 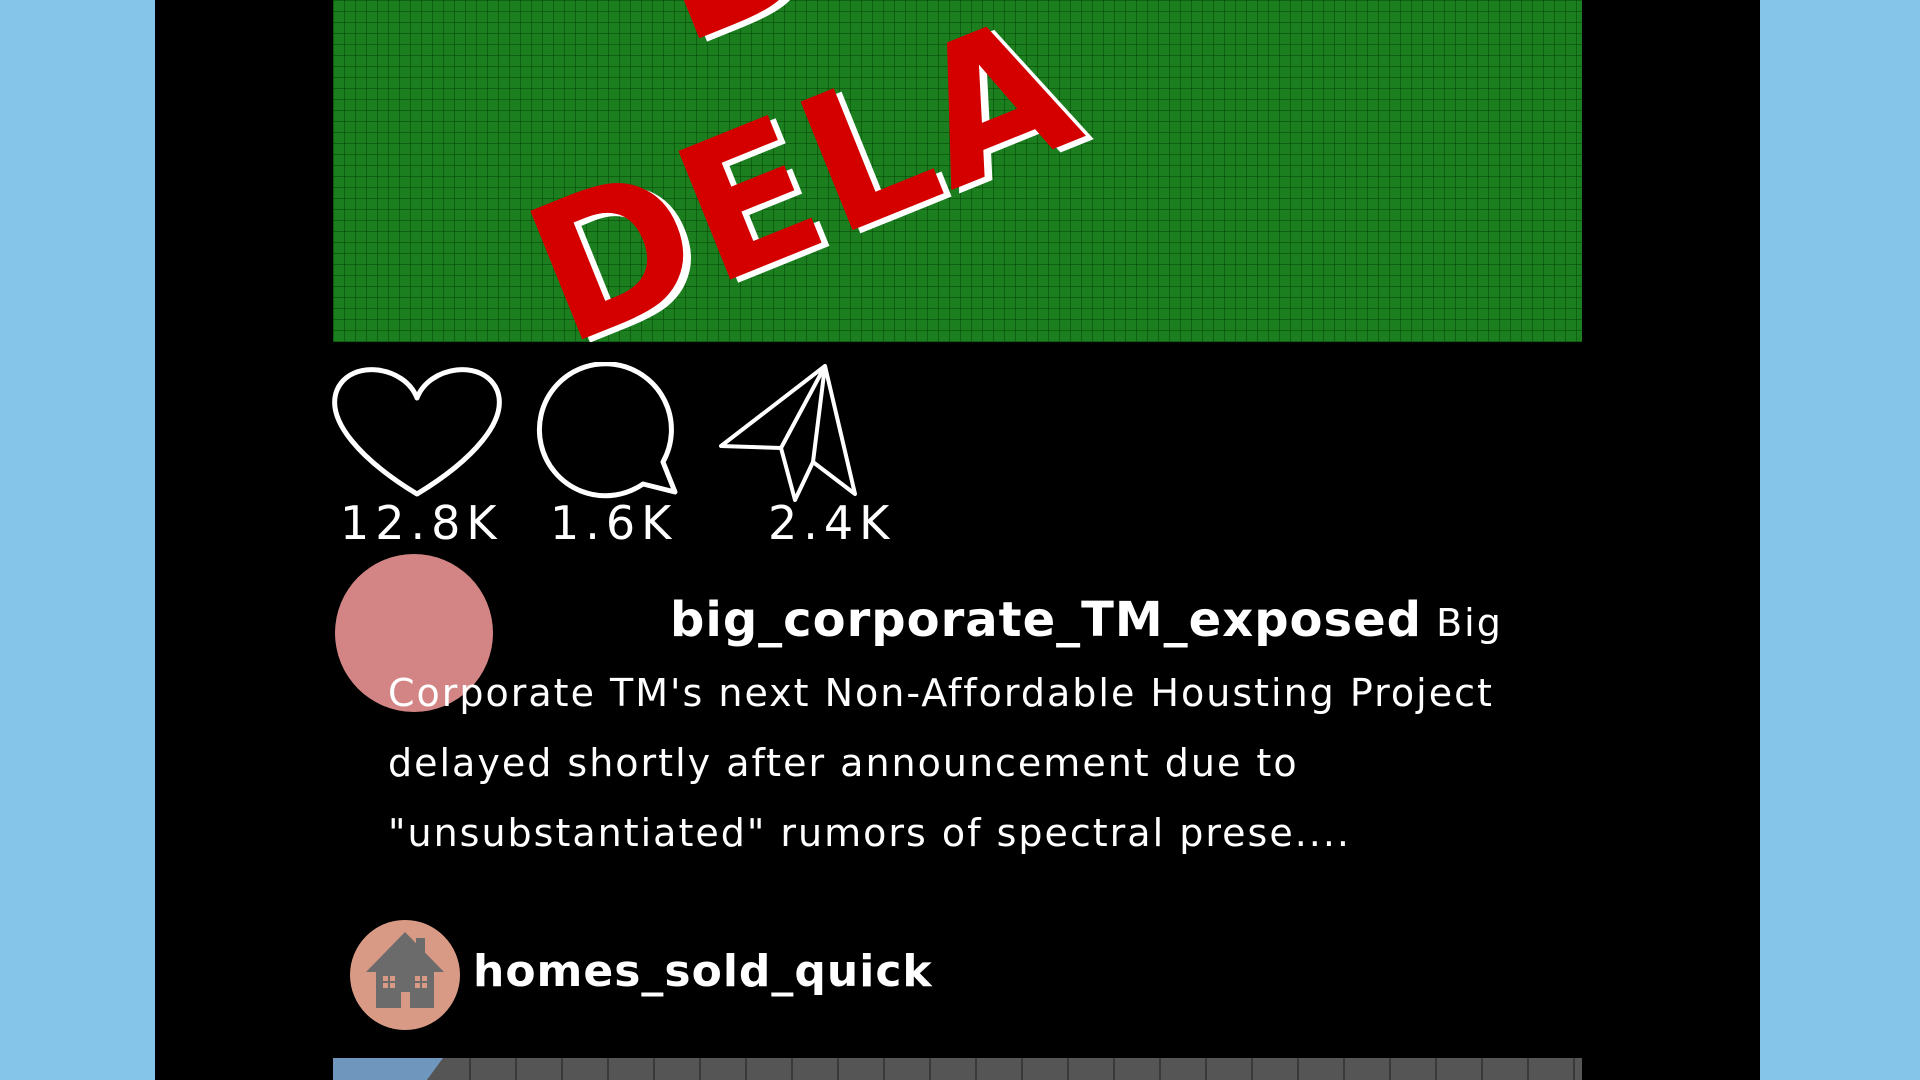 What do you see at coordinates (610, 432) in the screenshot?
I see `comment-bubble-icon` at bounding box center [610, 432].